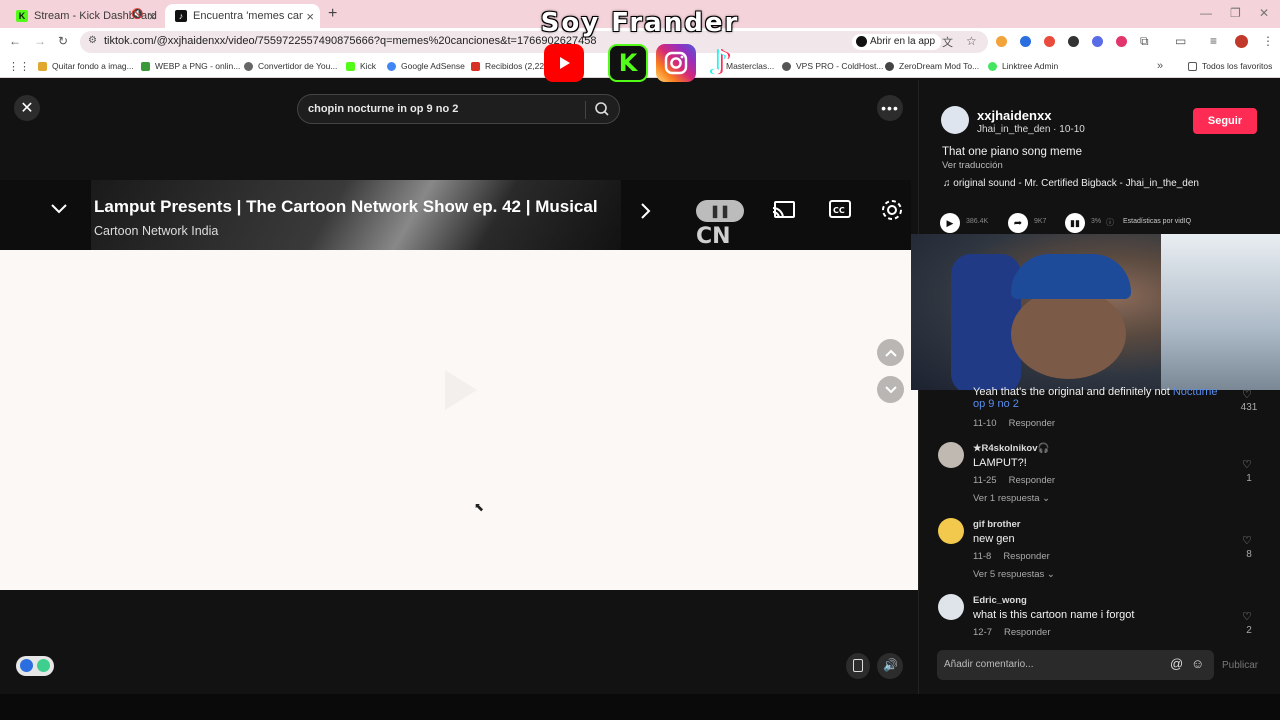  I want to click on extensions-puzzle-icon: ⧉, so click(1144, 41).